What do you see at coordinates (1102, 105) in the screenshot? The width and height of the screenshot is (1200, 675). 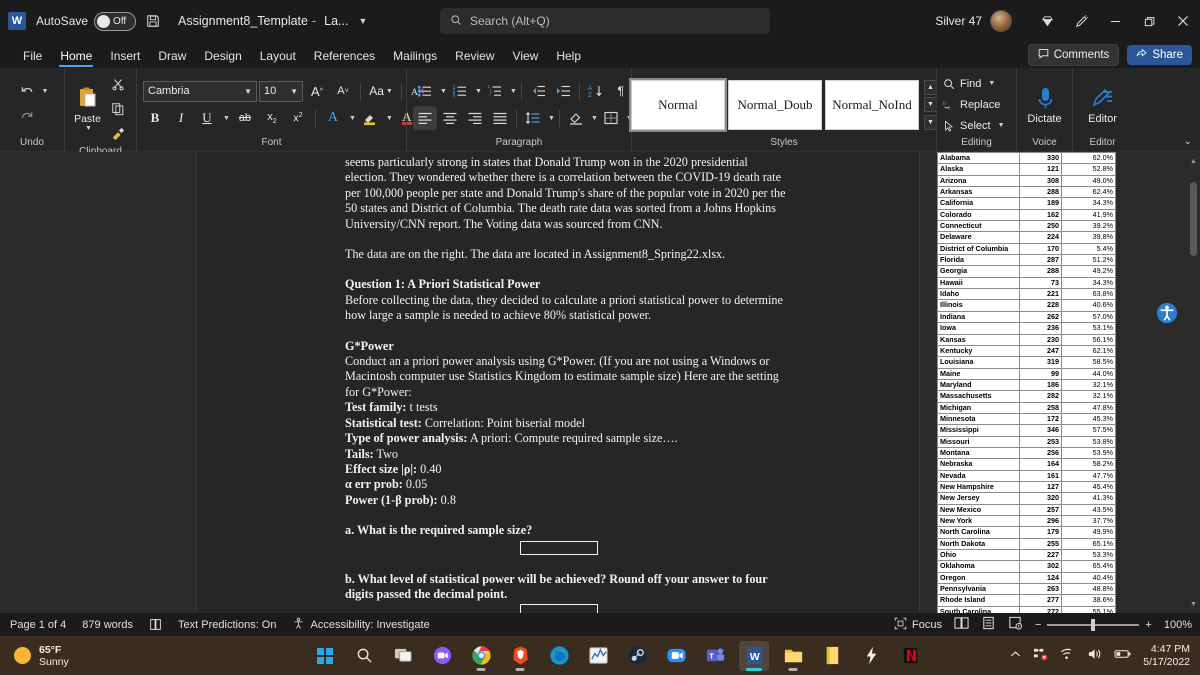 I see `editor-button: Editor` at bounding box center [1102, 105].